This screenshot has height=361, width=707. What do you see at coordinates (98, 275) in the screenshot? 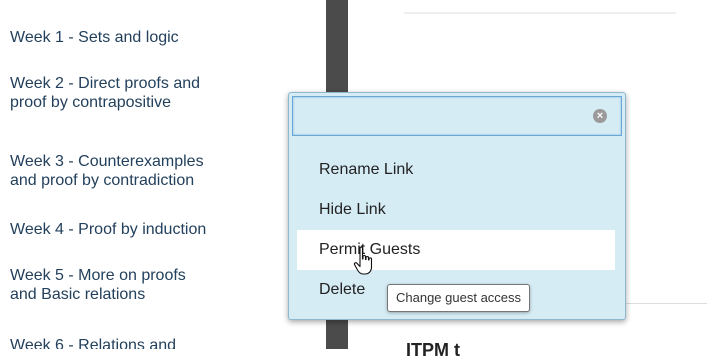
I see `week-5-title-line1: Week 5 - More on proofs` at bounding box center [98, 275].